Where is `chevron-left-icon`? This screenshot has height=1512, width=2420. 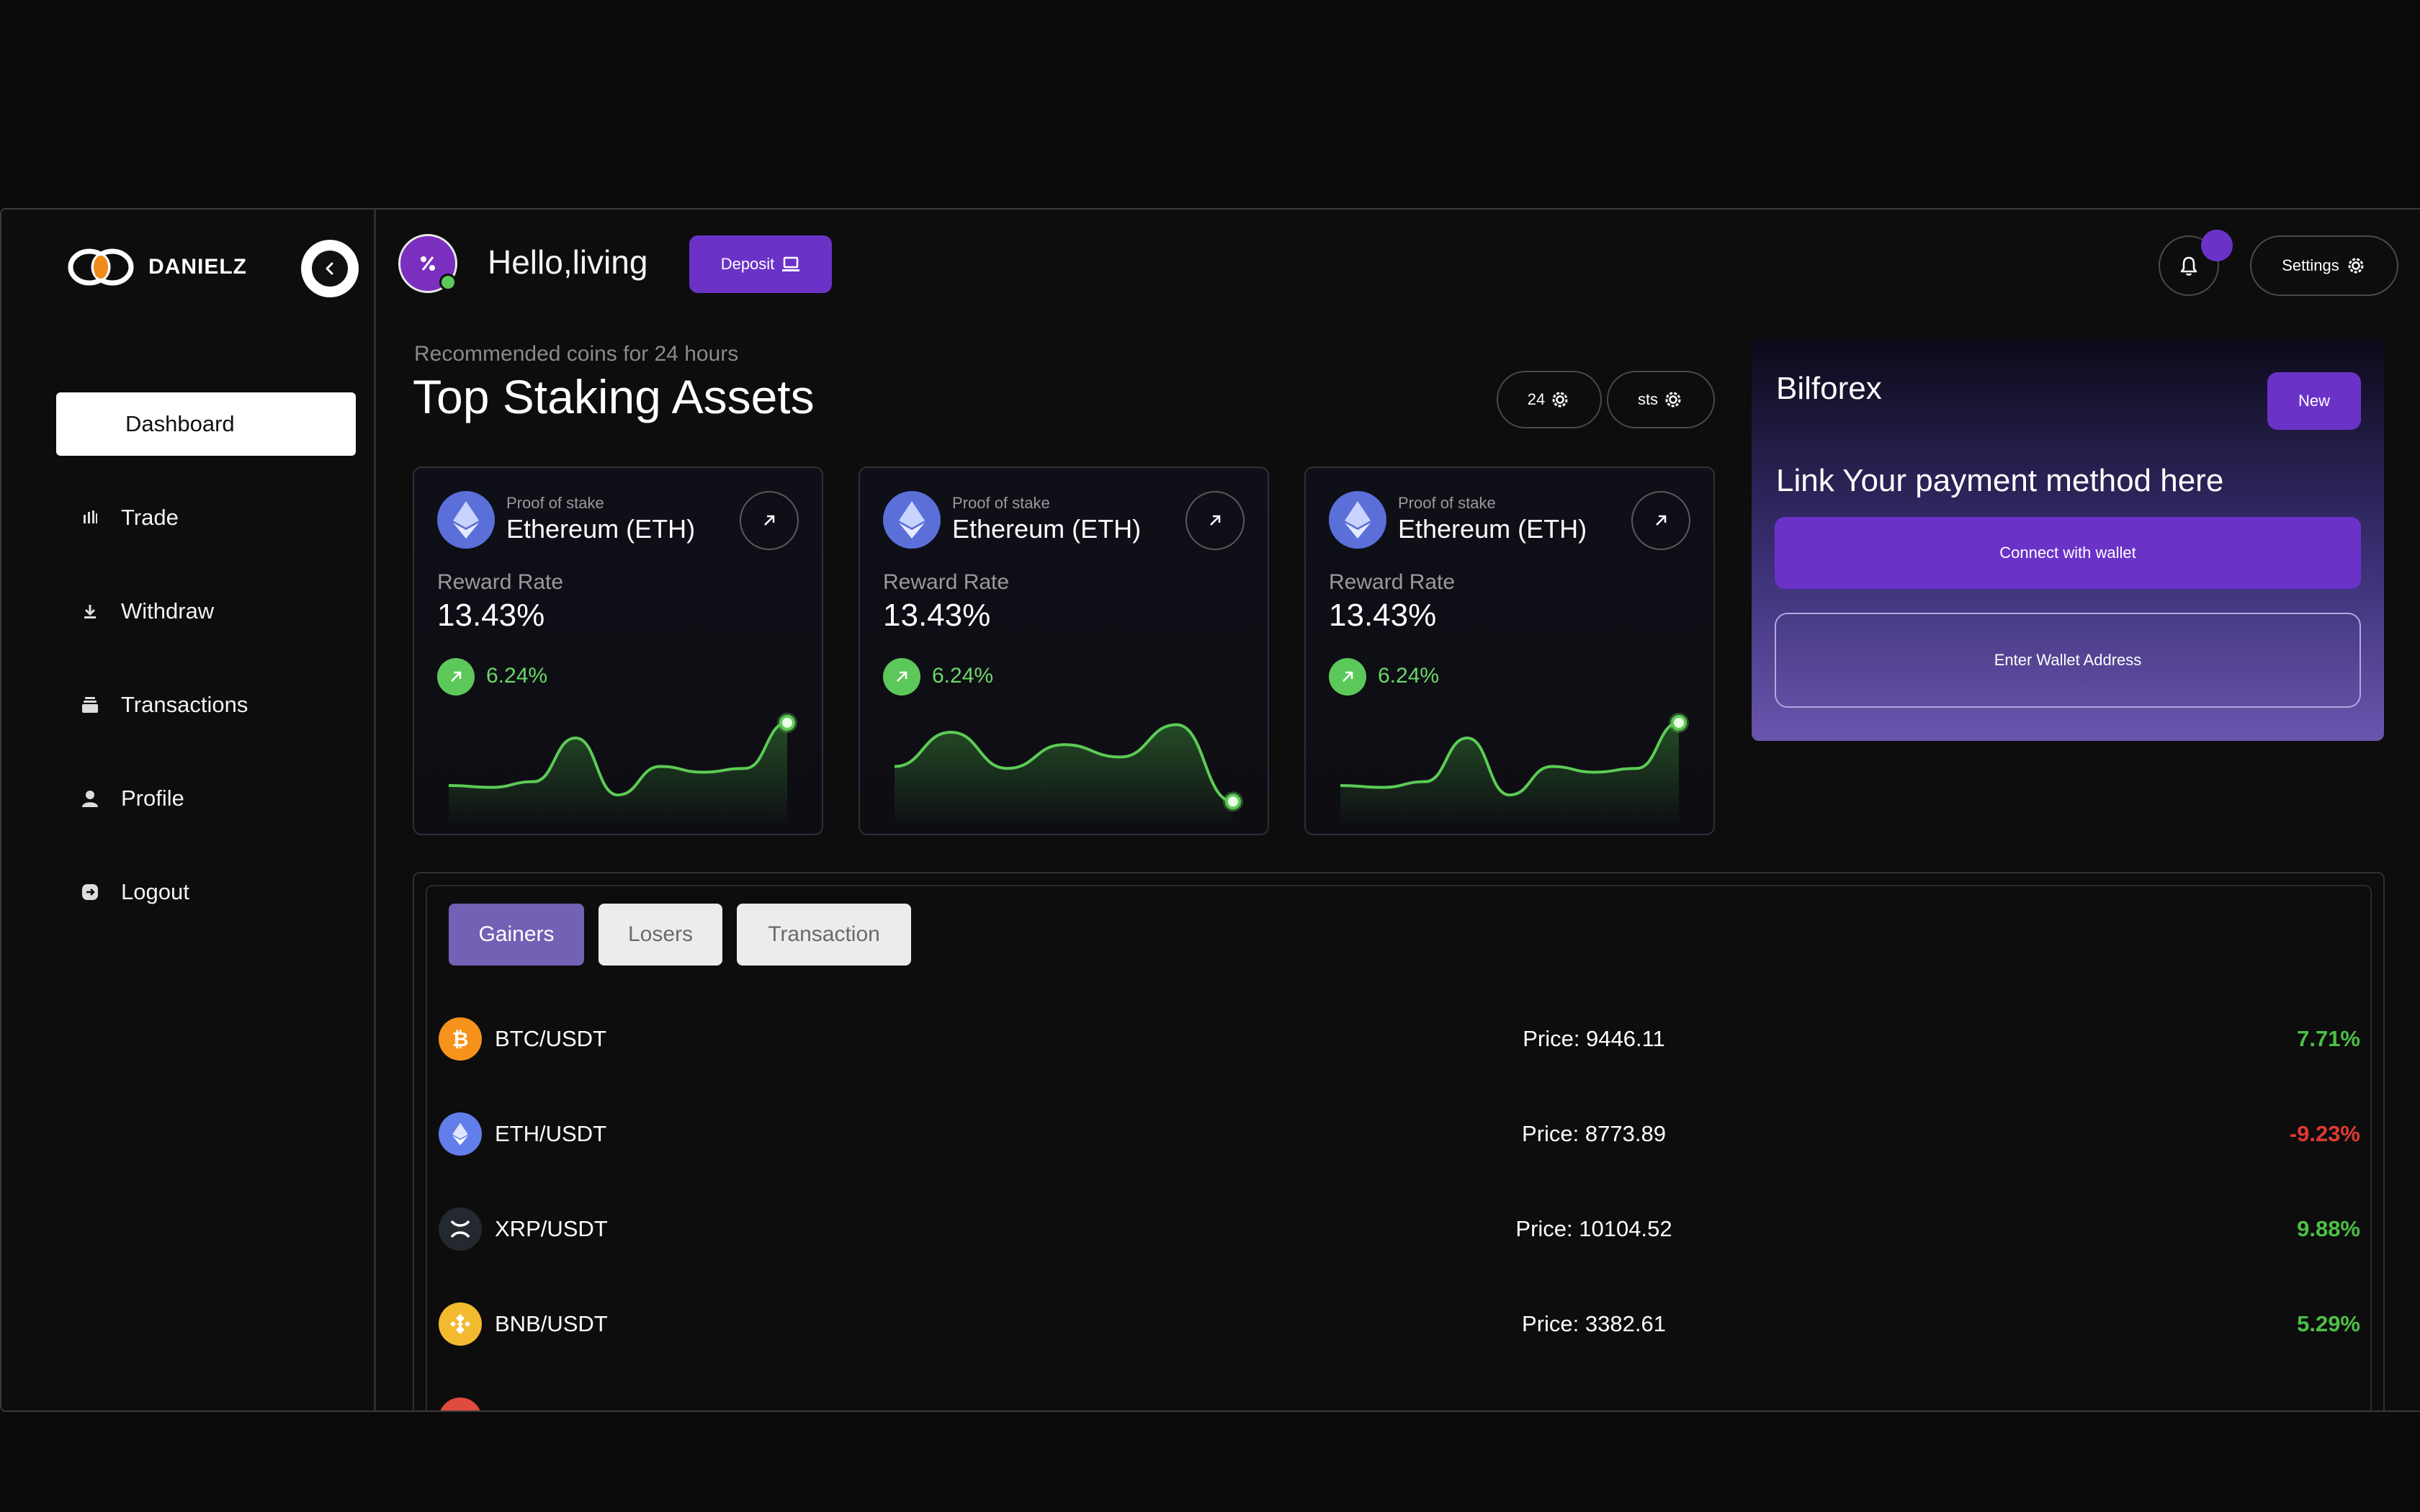 chevron-left-icon is located at coordinates (329, 268).